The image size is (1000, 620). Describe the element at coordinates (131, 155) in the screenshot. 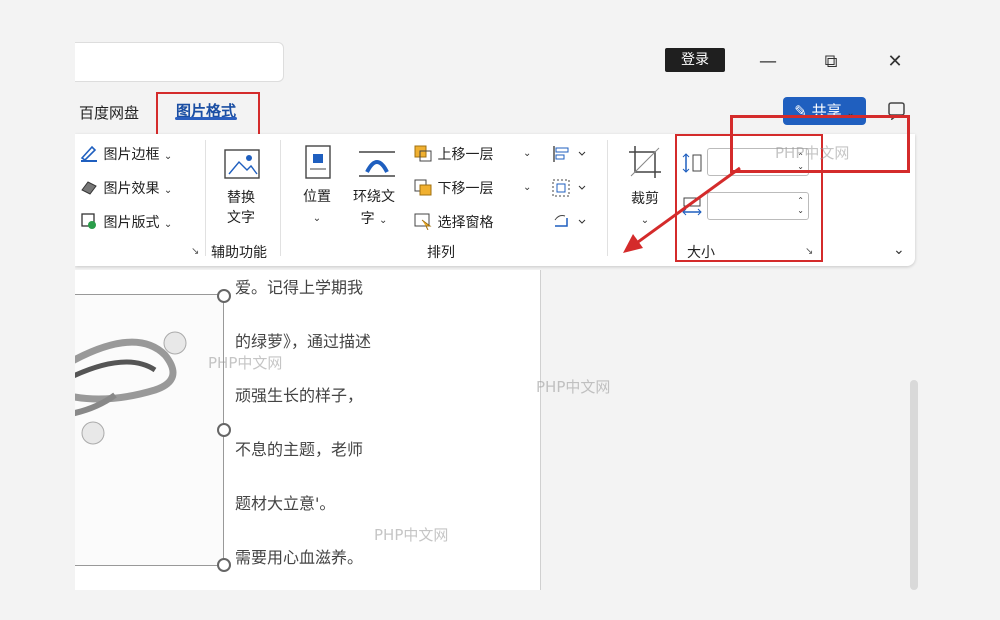

I see `picture-border-label: 图片边框` at that location.